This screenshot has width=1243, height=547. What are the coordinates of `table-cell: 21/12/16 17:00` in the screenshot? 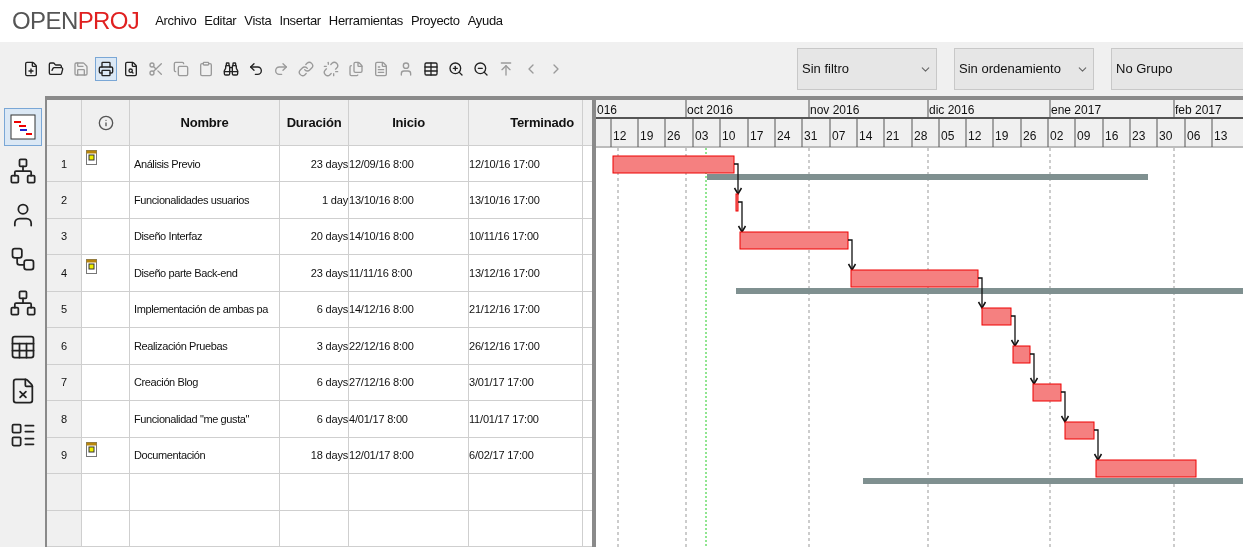 It's located at (526, 309).